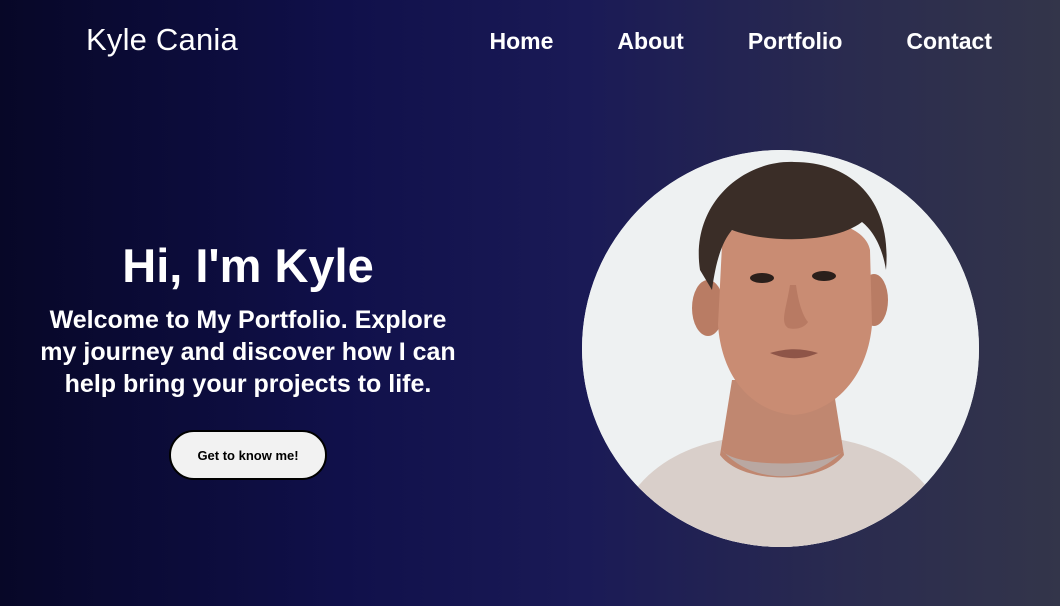  Describe the element at coordinates (795, 41) in the screenshot. I see `nav-portfolio: Portfolio` at that location.